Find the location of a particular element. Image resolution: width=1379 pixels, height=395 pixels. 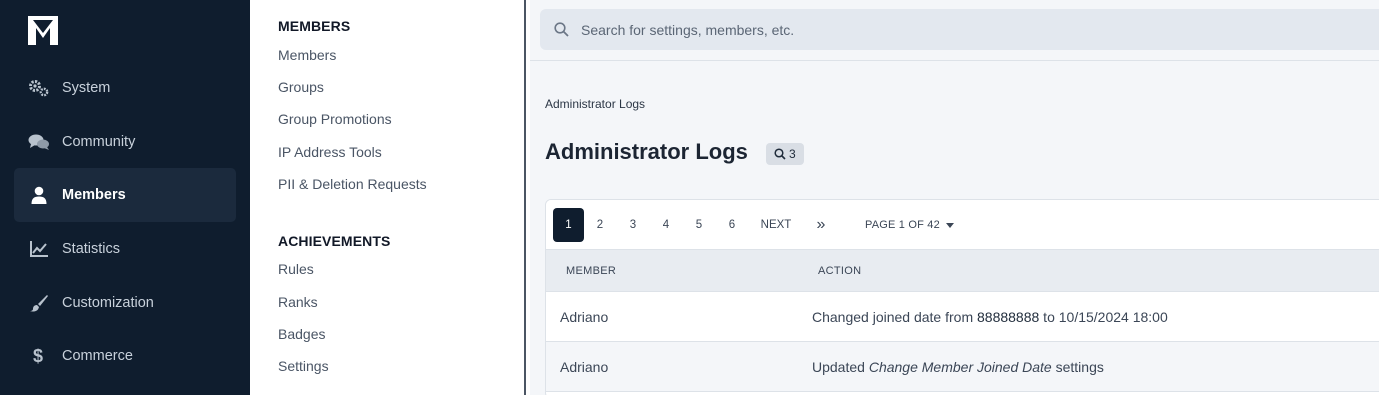

brush-icon is located at coordinates (39, 303).